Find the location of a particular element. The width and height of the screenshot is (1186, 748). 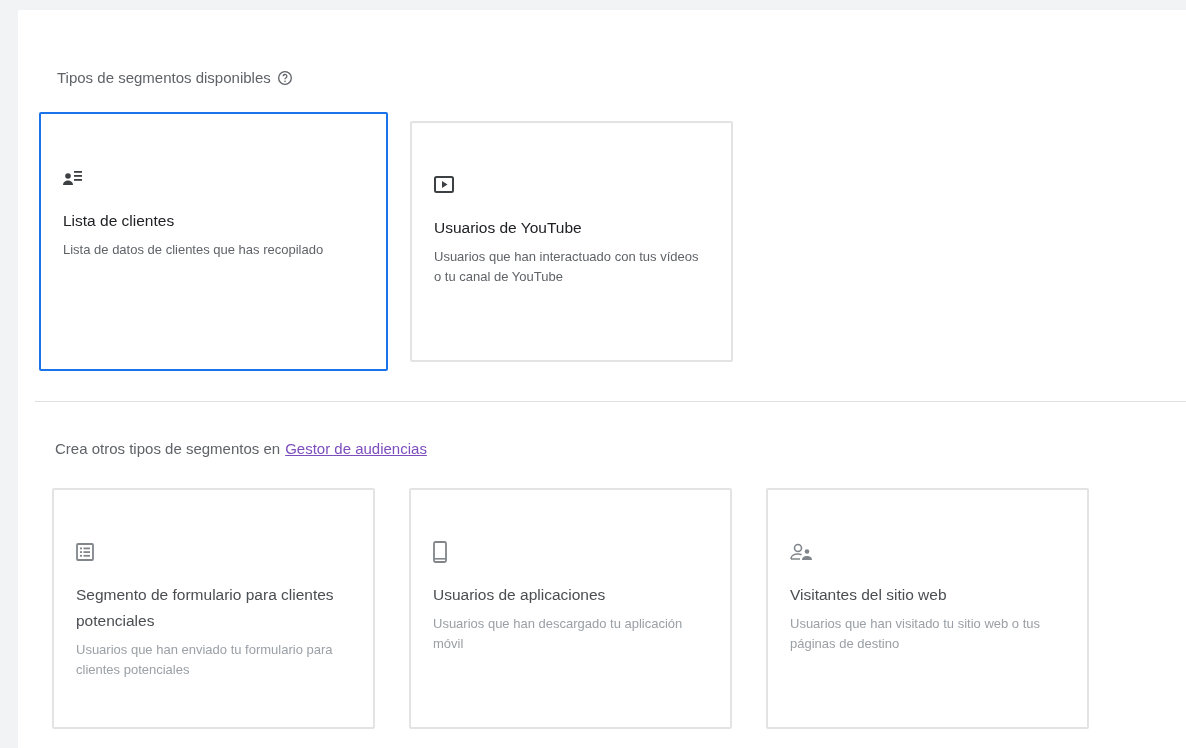

card-title: Segmento de formulario para clientes potenciales is located at coordinates (205, 608).